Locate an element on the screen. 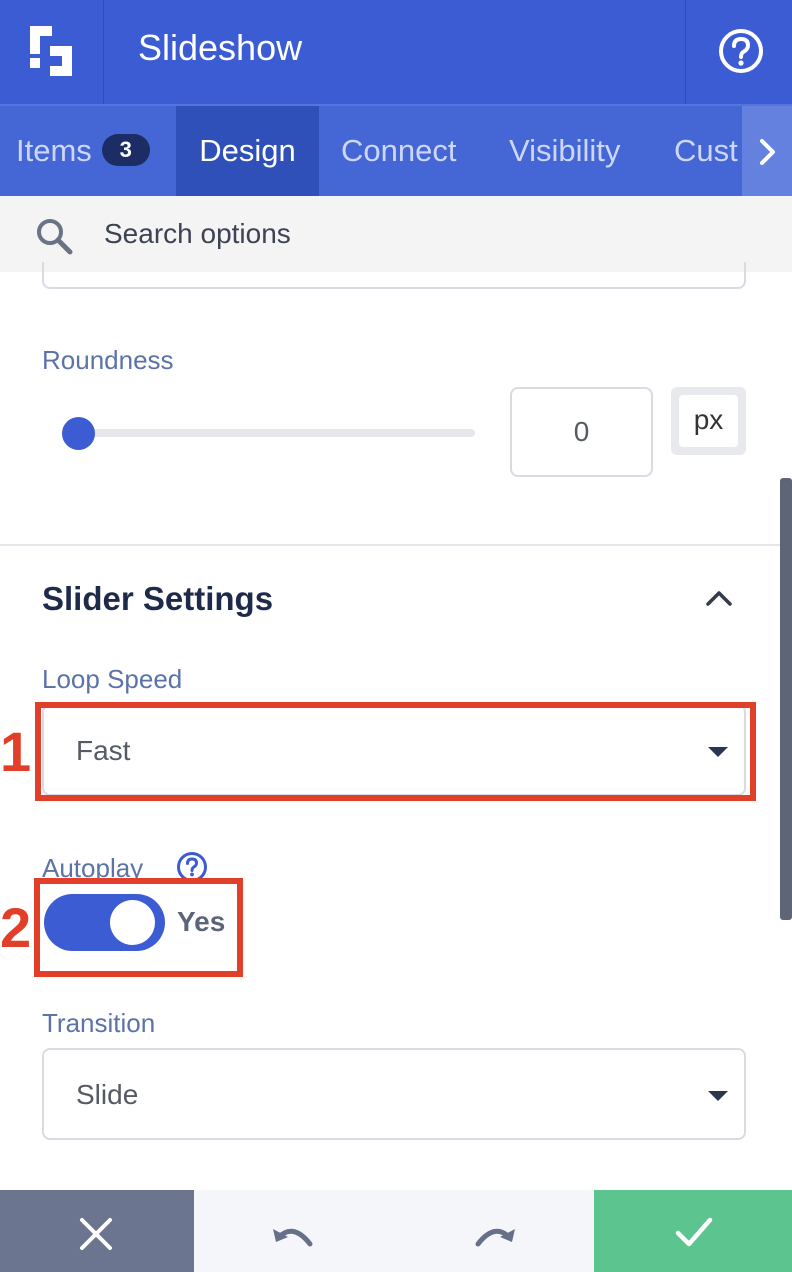 Image resolution: width=792 pixels, height=1272 pixels. previous-field-edge is located at coordinates (394, 275).